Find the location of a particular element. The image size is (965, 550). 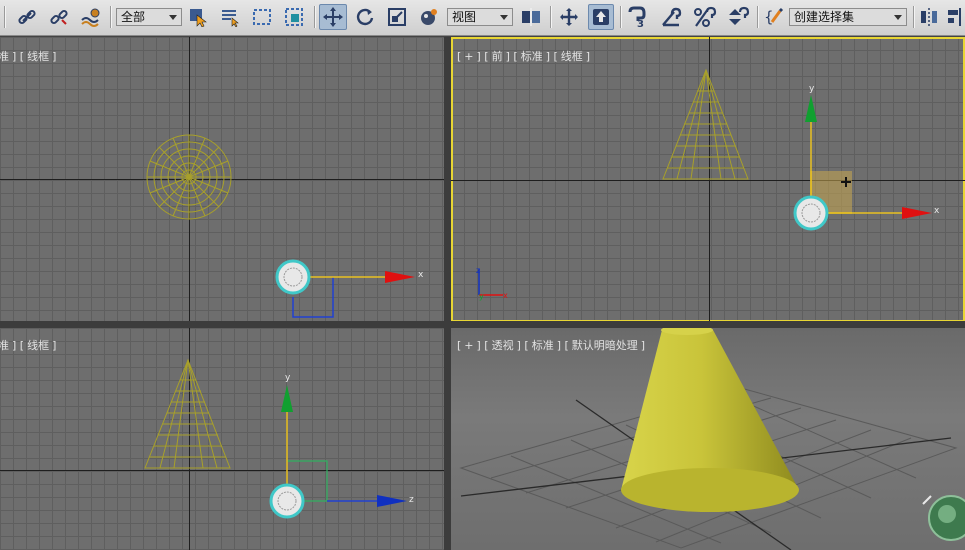

unlink-icon is located at coordinates (59, 17).